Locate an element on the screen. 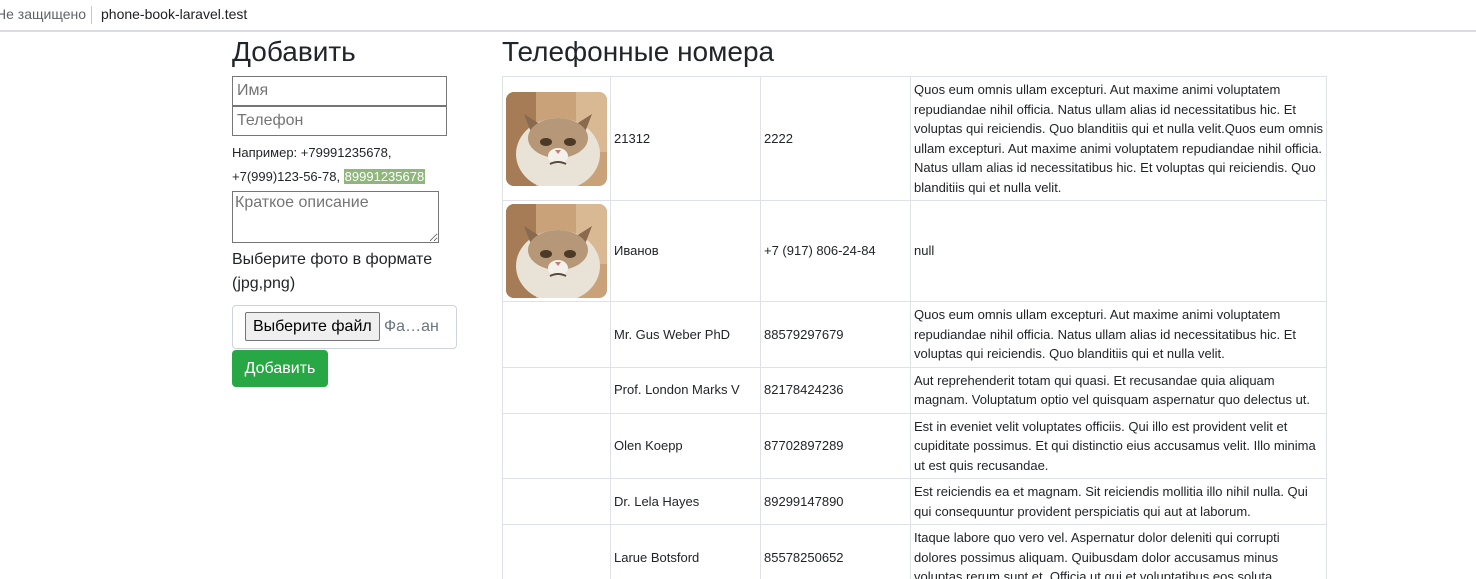  file-upload-box: Выберите файл Фа…ан is located at coordinates (344, 327).